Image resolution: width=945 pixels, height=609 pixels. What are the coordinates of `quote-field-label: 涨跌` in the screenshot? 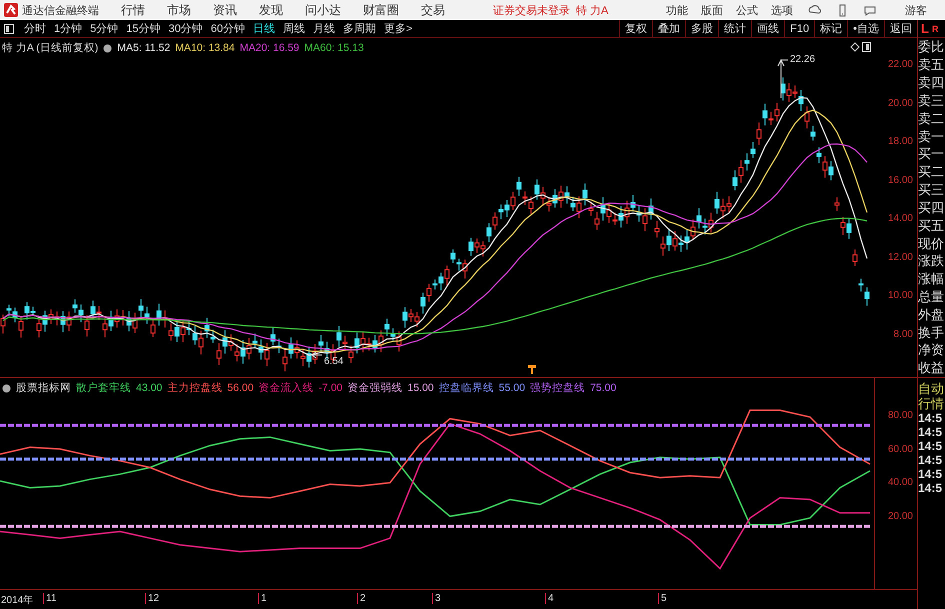 It's located at (931, 261).